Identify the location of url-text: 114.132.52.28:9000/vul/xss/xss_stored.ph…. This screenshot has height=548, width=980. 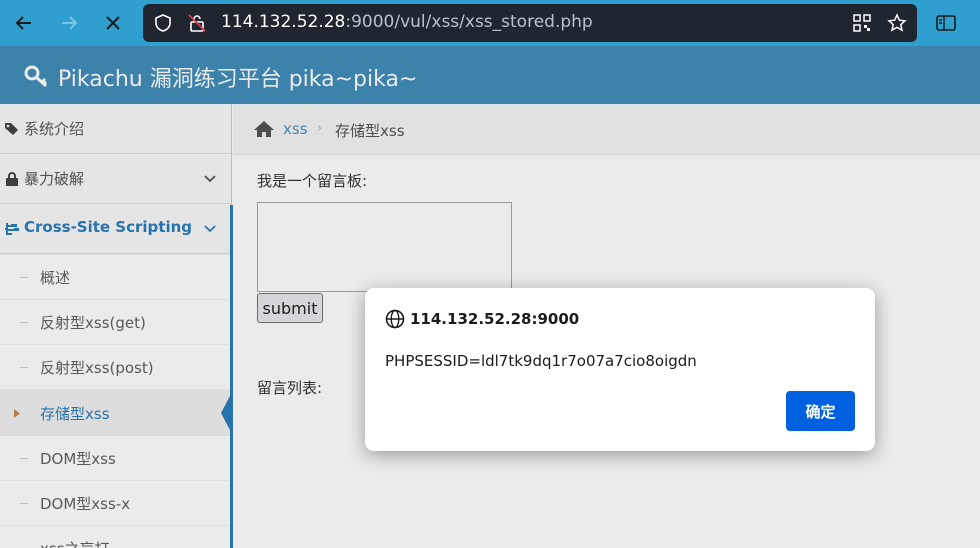
(407, 22).